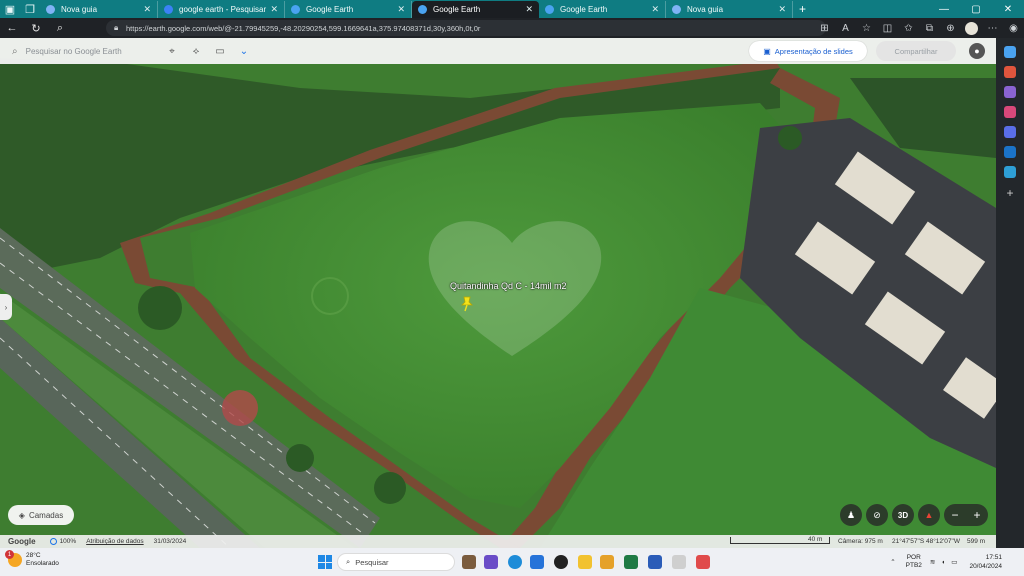  I want to click on store-app-icon, so click(537, 562).